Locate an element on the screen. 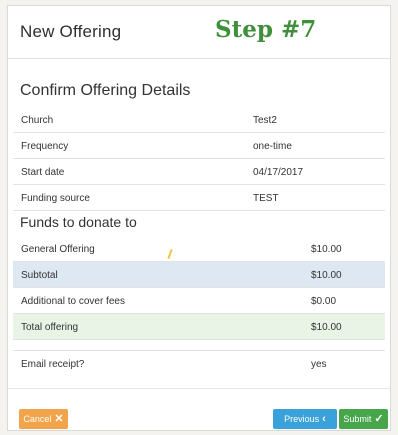  fund-row-fees: Additional to cover fees $0.00 is located at coordinates (199, 301).